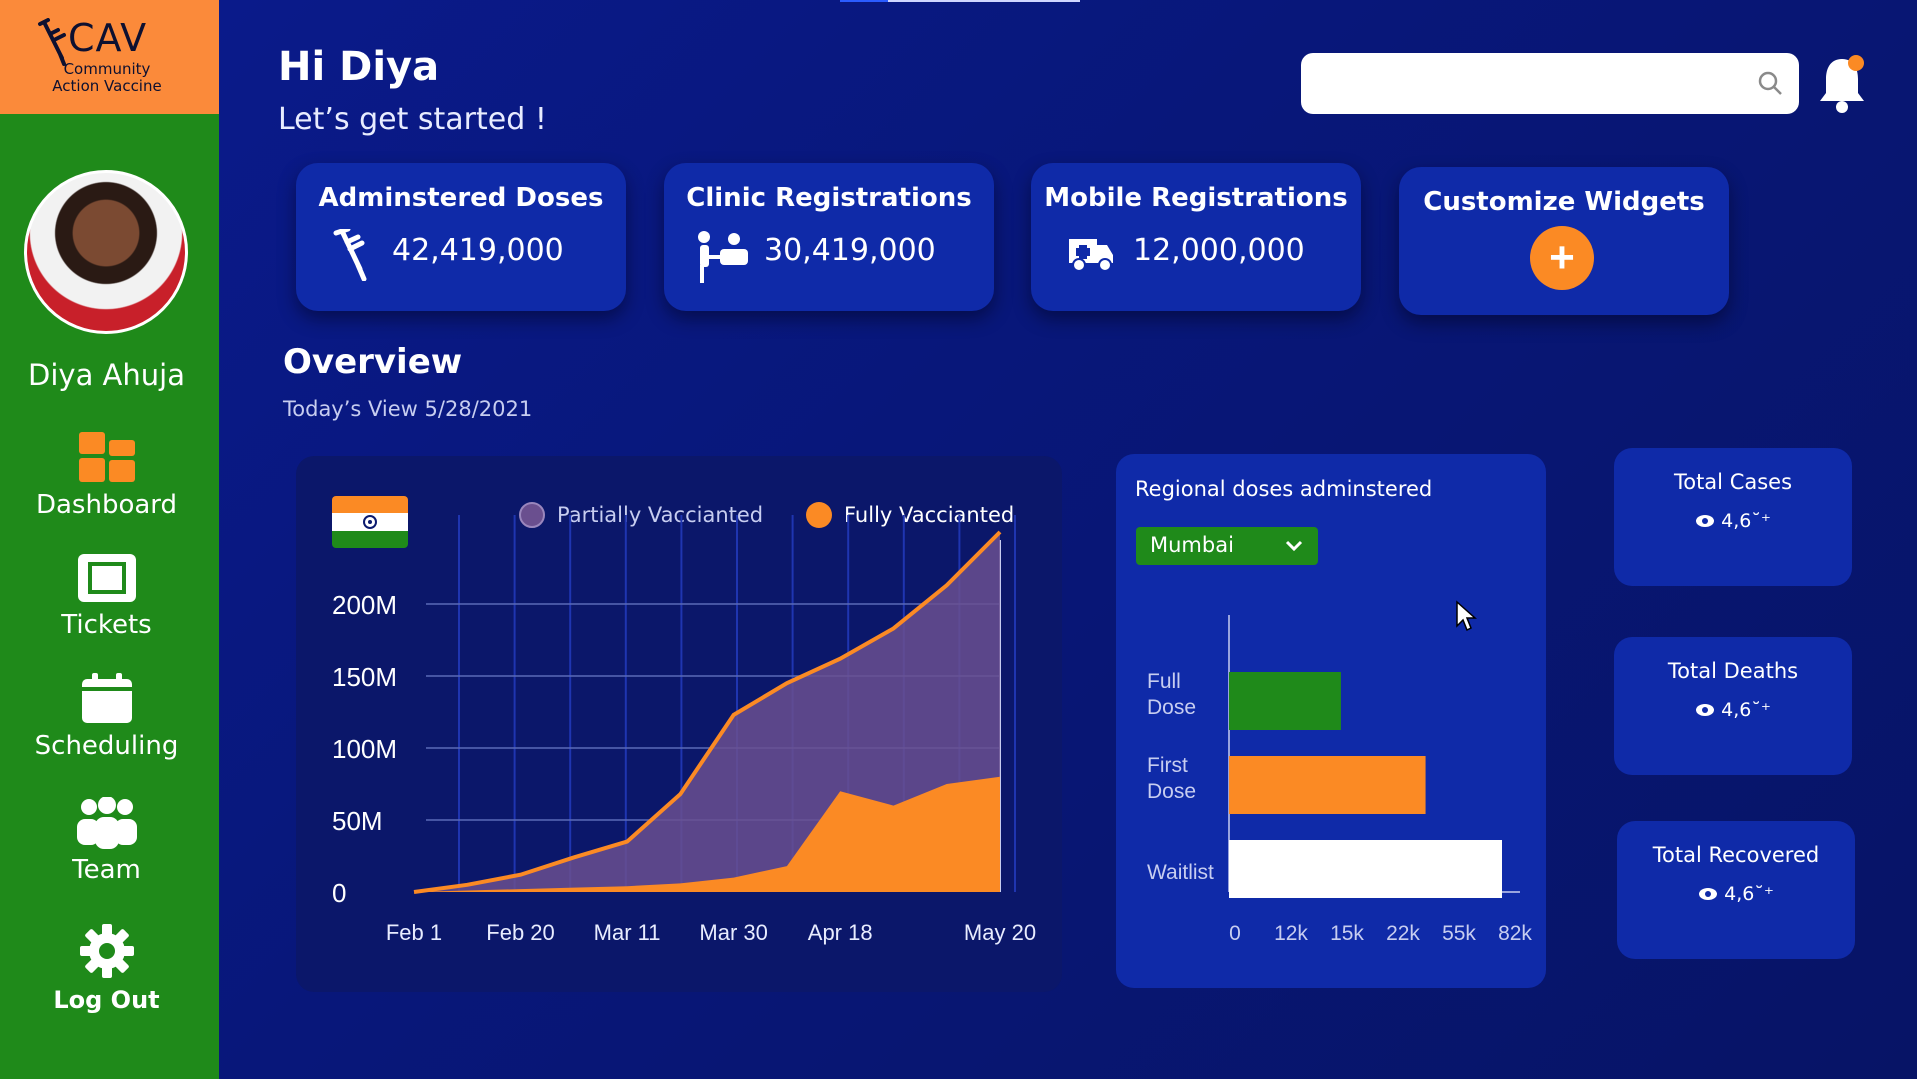  What do you see at coordinates (1515, 933) in the screenshot?
I see `x-tick-label: 82k` at bounding box center [1515, 933].